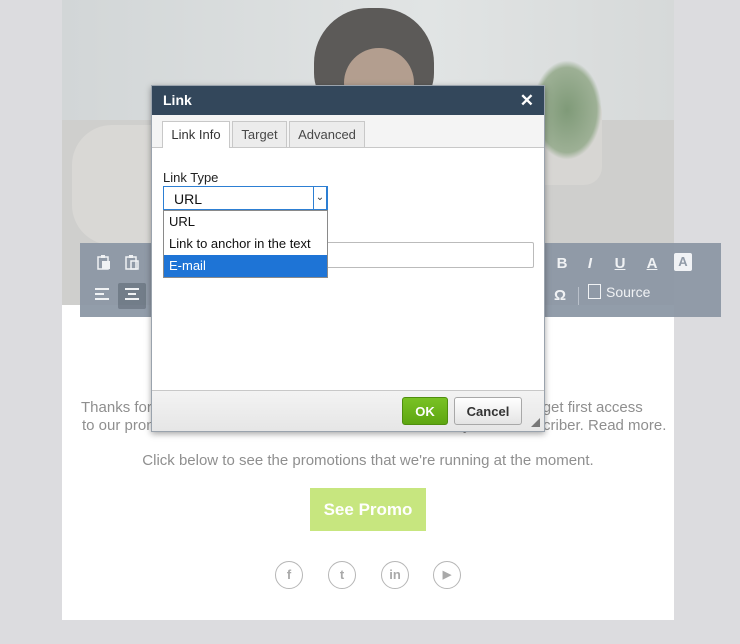 This screenshot has width=740, height=644. I want to click on chevron-down-icon: ⌄, so click(320, 198).